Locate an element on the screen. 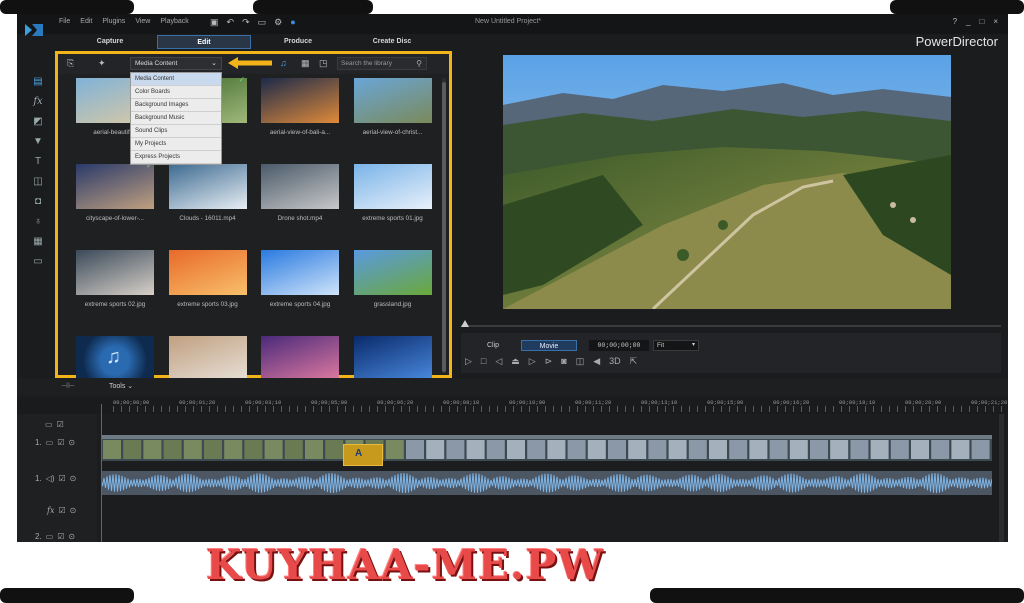 The image size is (1024, 603). track-lock-row: ▭ ☑ is located at coordinates (54, 424).